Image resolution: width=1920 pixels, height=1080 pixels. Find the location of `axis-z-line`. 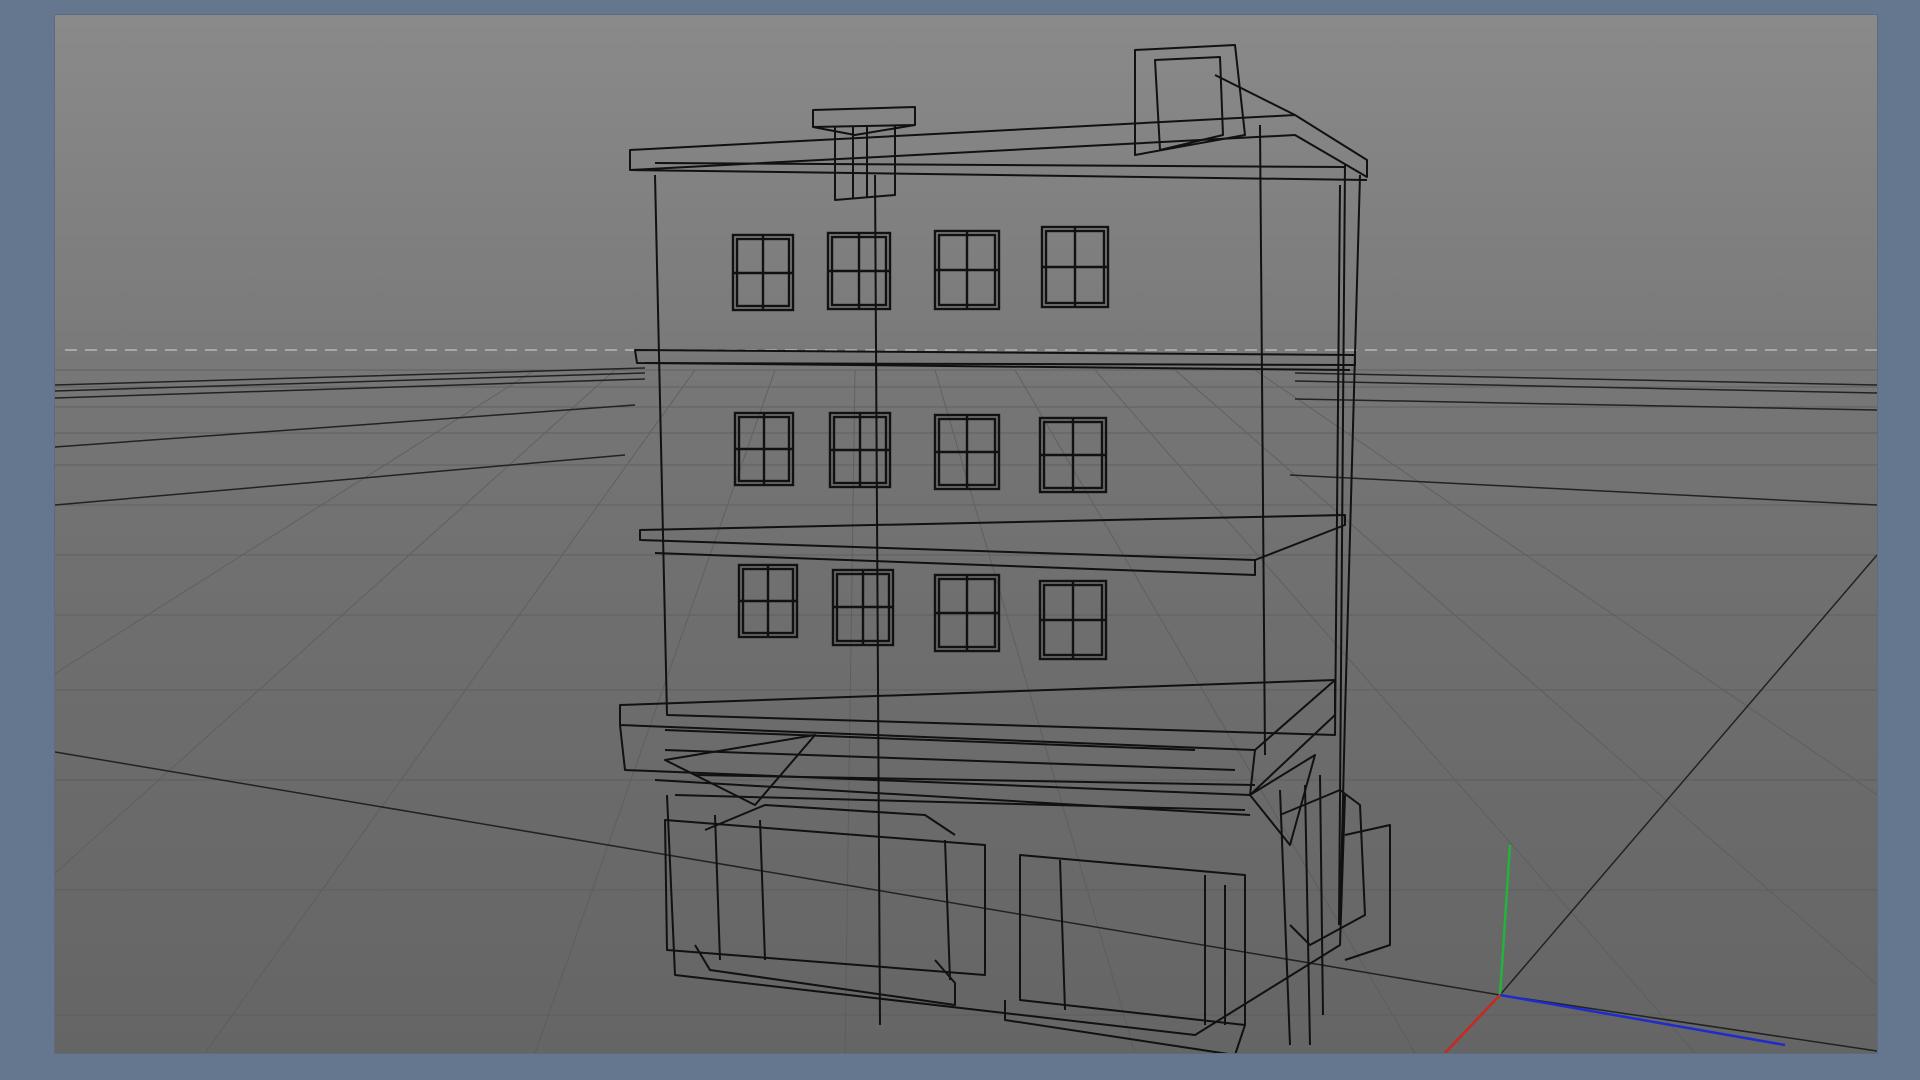

axis-z-line is located at coordinates (1472, 1023).